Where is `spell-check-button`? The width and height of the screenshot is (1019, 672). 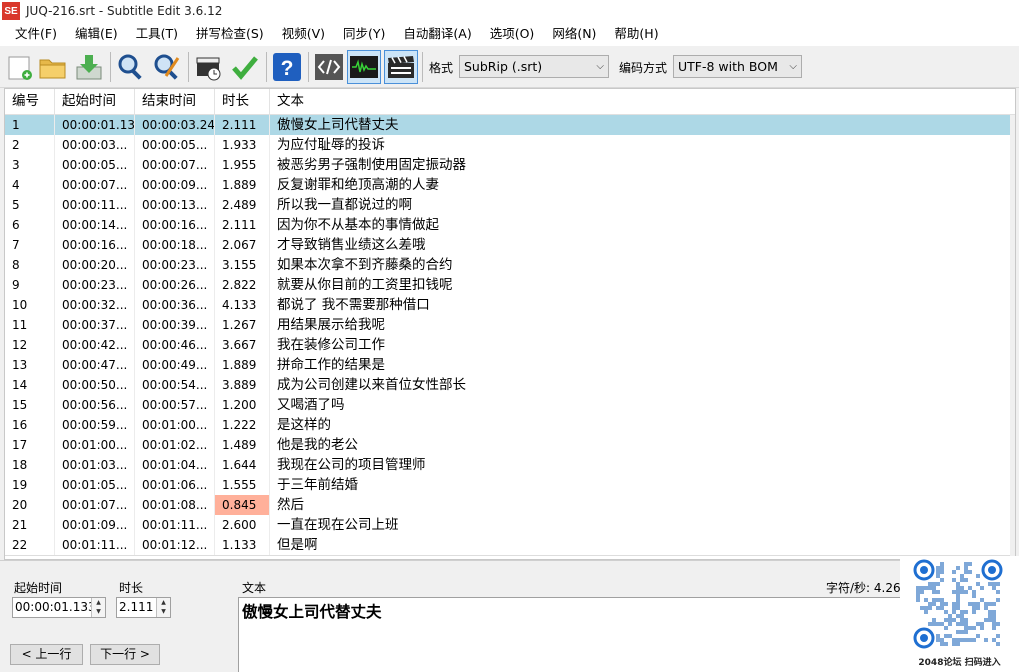 spell-check-button is located at coordinates (245, 67).